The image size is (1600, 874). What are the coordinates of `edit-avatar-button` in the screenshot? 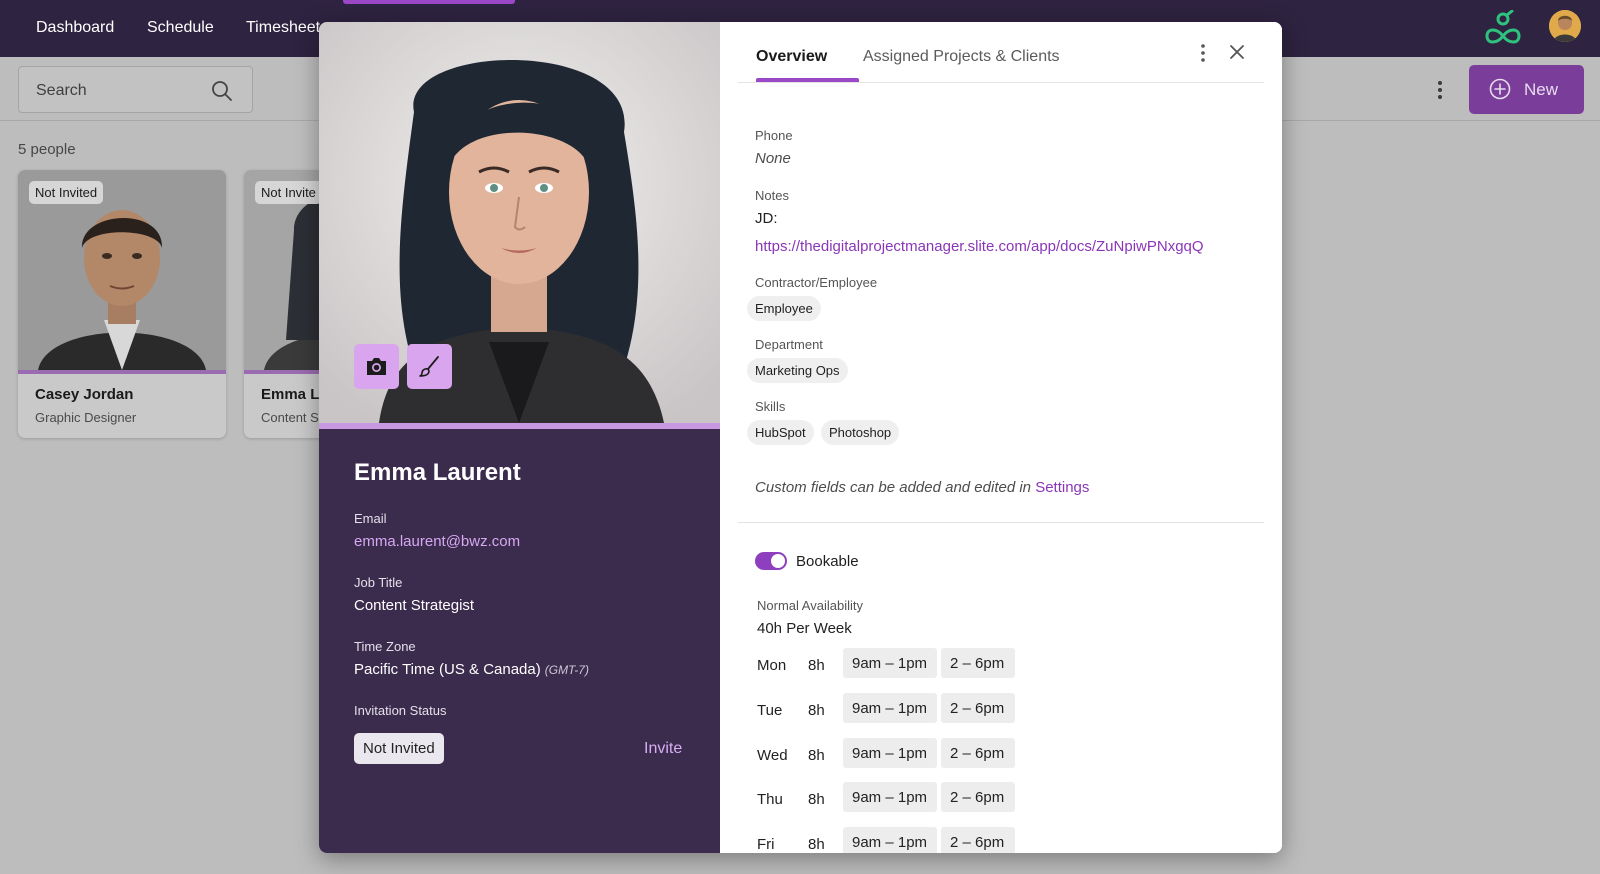 It's located at (429, 366).